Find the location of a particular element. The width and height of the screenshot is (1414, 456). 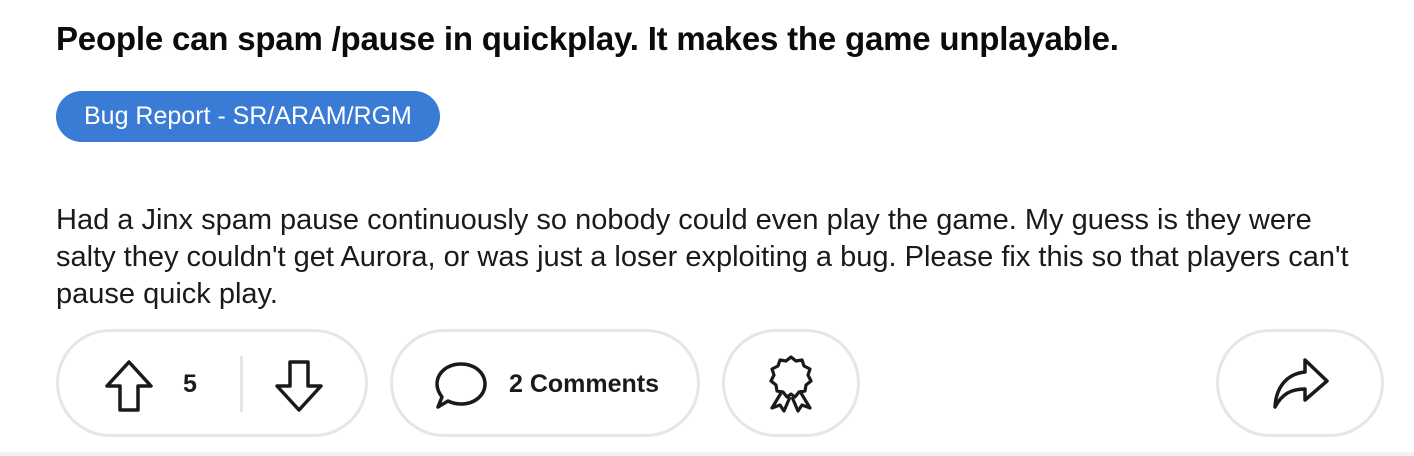

share-arrow-icon is located at coordinates (1300, 383).